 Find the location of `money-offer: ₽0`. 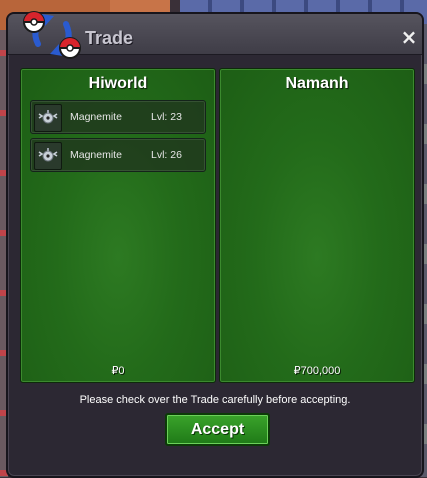

money-offer: ₽0 is located at coordinates (118, 371).